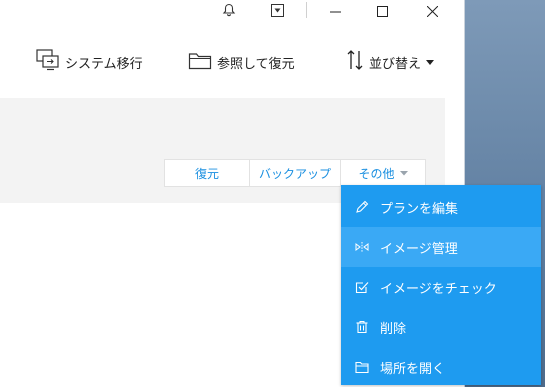 The height and width of the screenshot is (387, 545). What do you see at coordinates (419, 209) in the screenshot?
I see `menu-item-label: プランを編集` at bounding box center [419, 209].